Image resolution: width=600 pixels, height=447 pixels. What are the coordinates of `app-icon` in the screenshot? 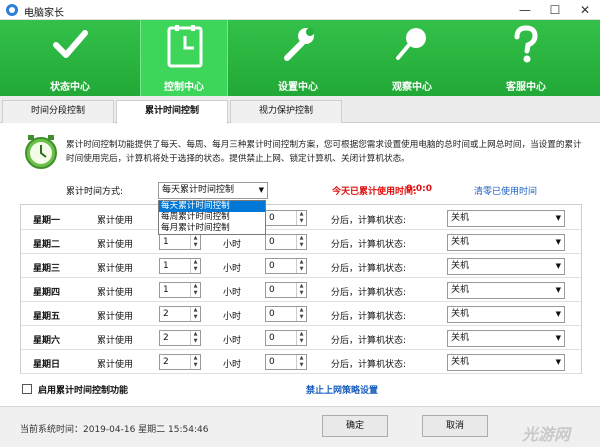 It's located at (12, 10).